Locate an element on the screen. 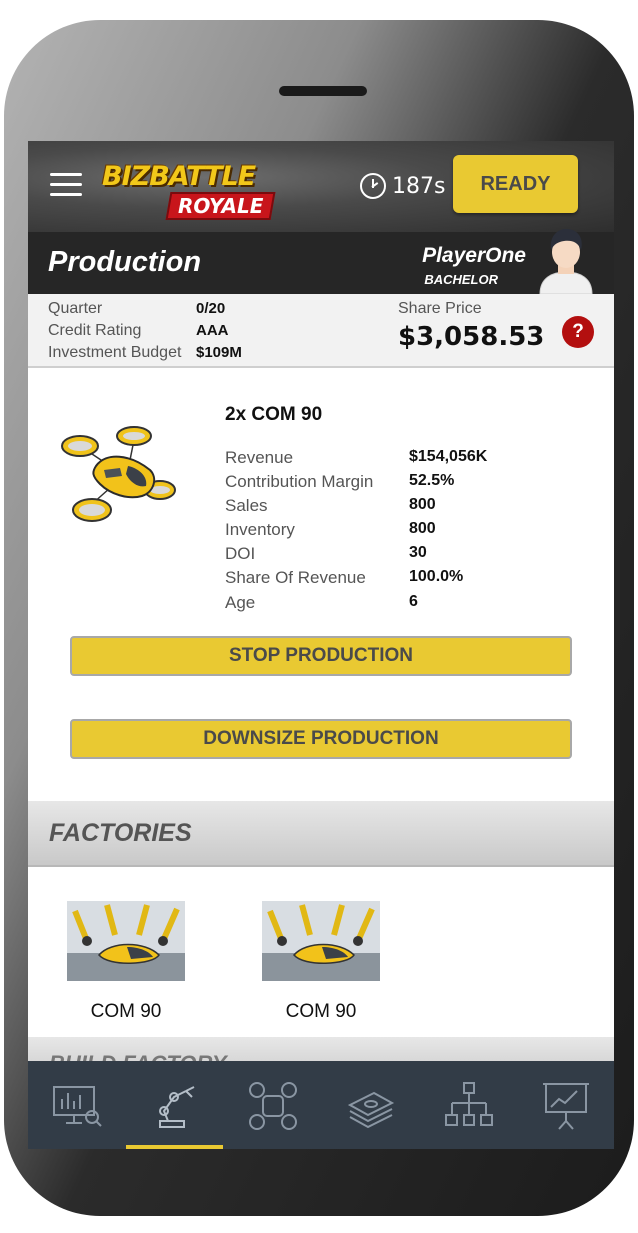 The image size is (638, 1233). org-chart-icon is located at coordinates (469, 1104).